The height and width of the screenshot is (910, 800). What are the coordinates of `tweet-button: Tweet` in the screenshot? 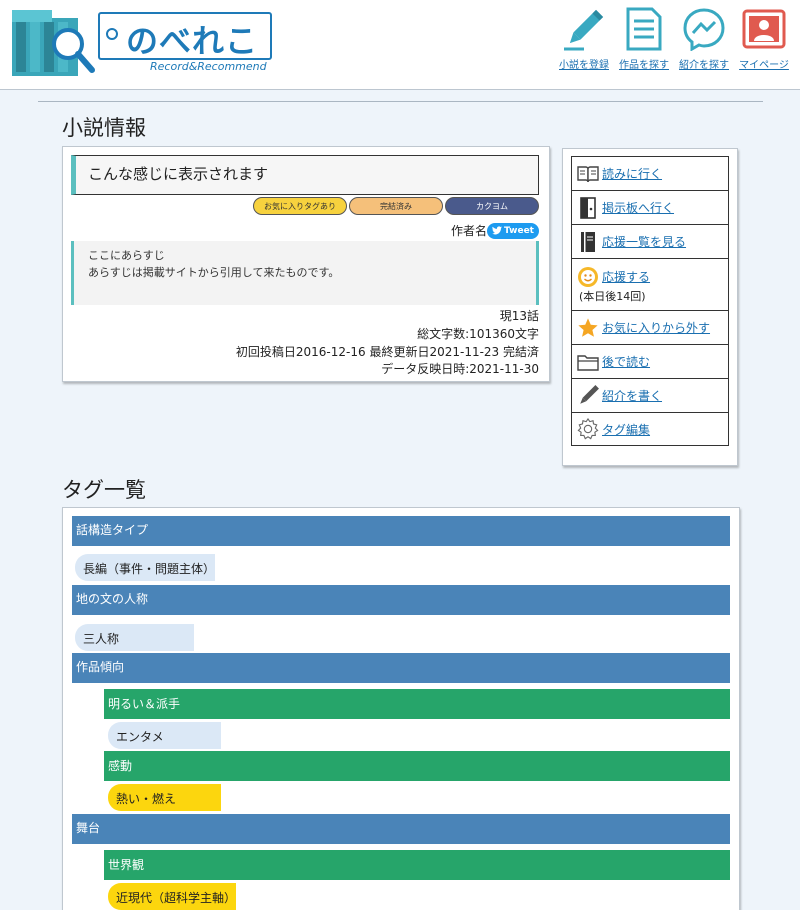 It's located at (513, 230).